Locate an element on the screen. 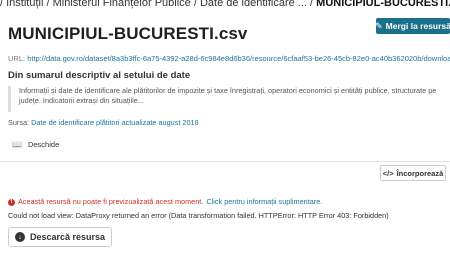 The width and height of the screenshot is (450, 253). divider is located at coordinates (225, 161).